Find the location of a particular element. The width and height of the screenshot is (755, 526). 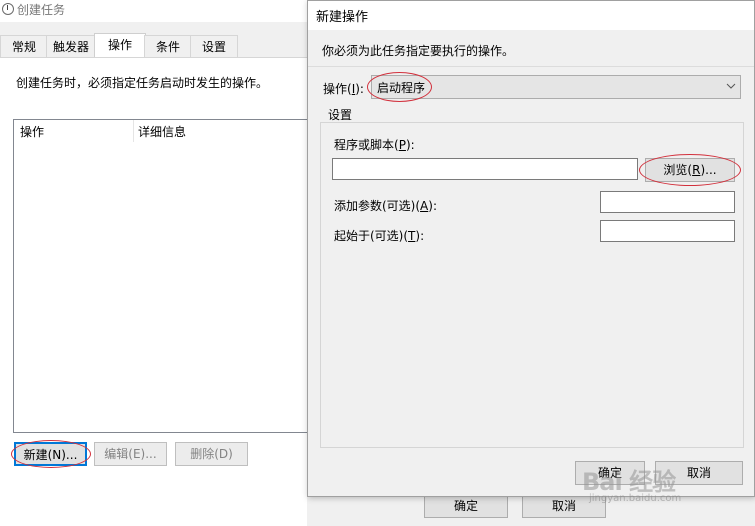

dialog-divider is located at coordinates (531, 66).